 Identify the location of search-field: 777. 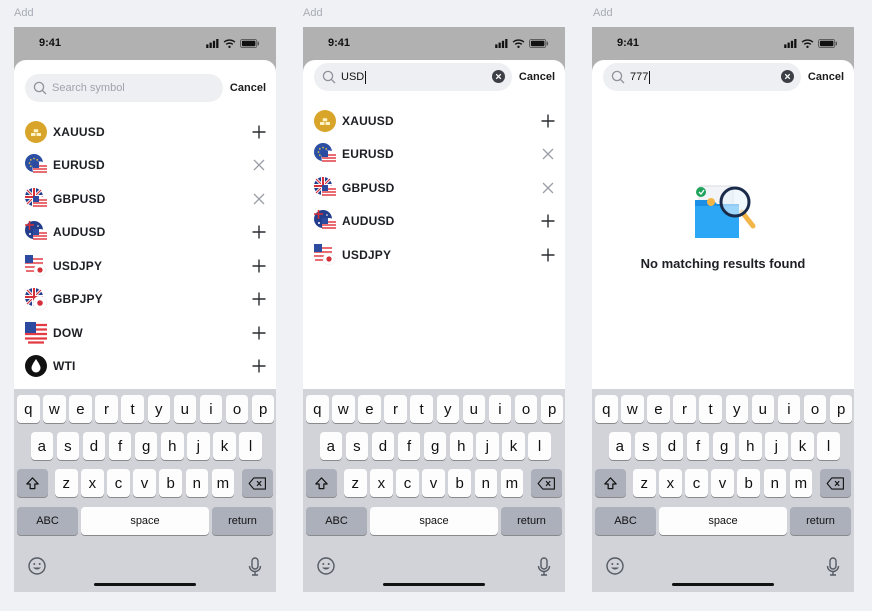
(702, 77).